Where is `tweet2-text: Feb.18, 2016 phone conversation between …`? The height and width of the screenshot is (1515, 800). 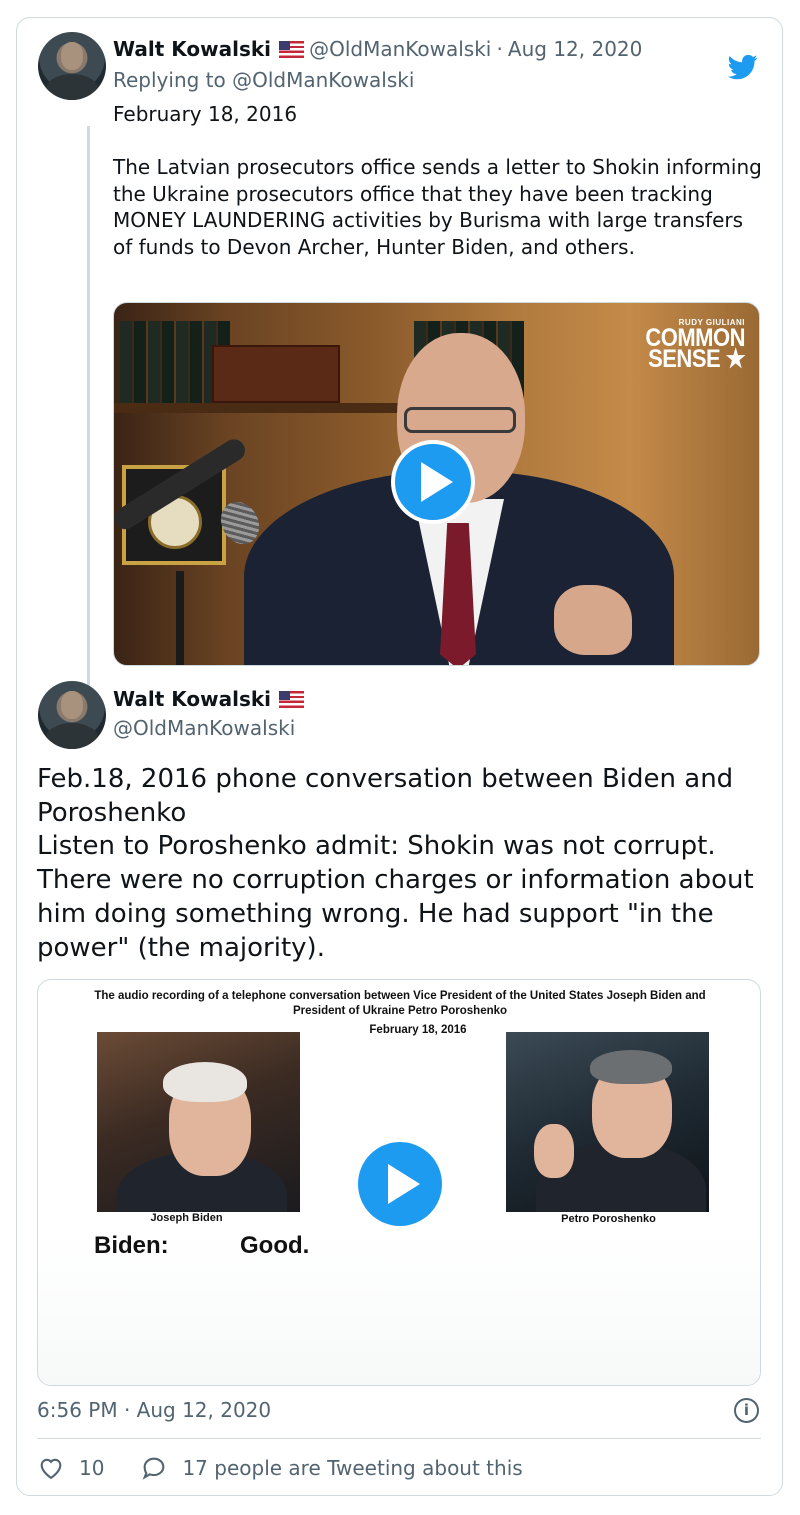 tweet2-text: Feb.18, 2016 phone conversation between … is located at coordinates (395, 863).